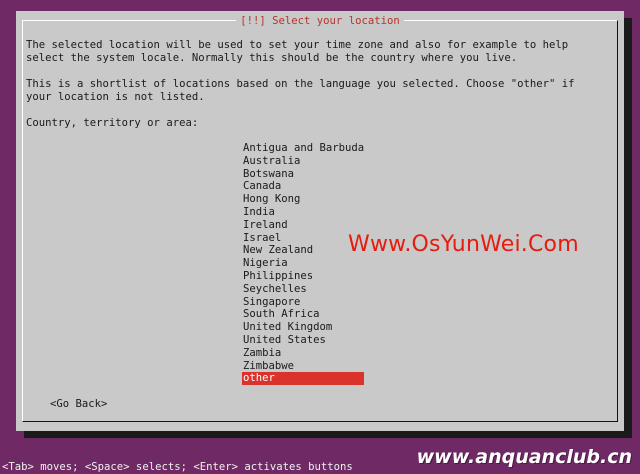  I want to click on country-option: Botswana, so click(303, 174).